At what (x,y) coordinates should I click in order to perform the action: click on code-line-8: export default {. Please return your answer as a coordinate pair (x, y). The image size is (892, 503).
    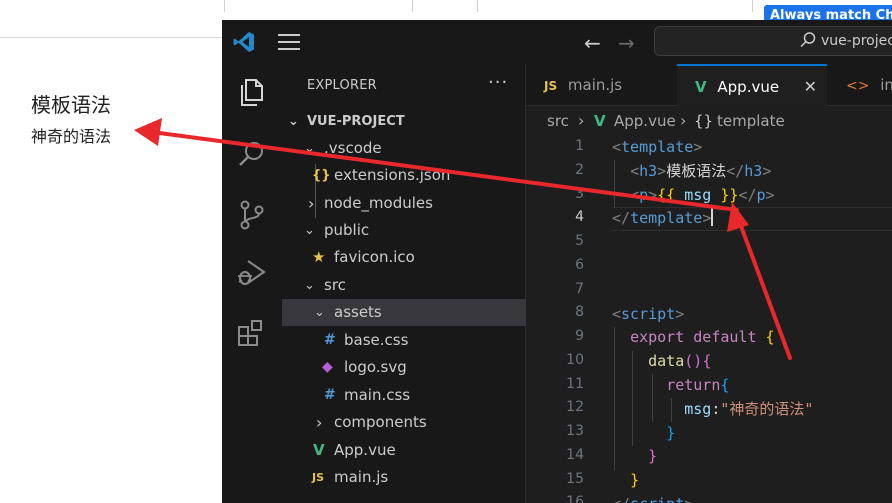
    Looking at the image, I should click on (702, 337).